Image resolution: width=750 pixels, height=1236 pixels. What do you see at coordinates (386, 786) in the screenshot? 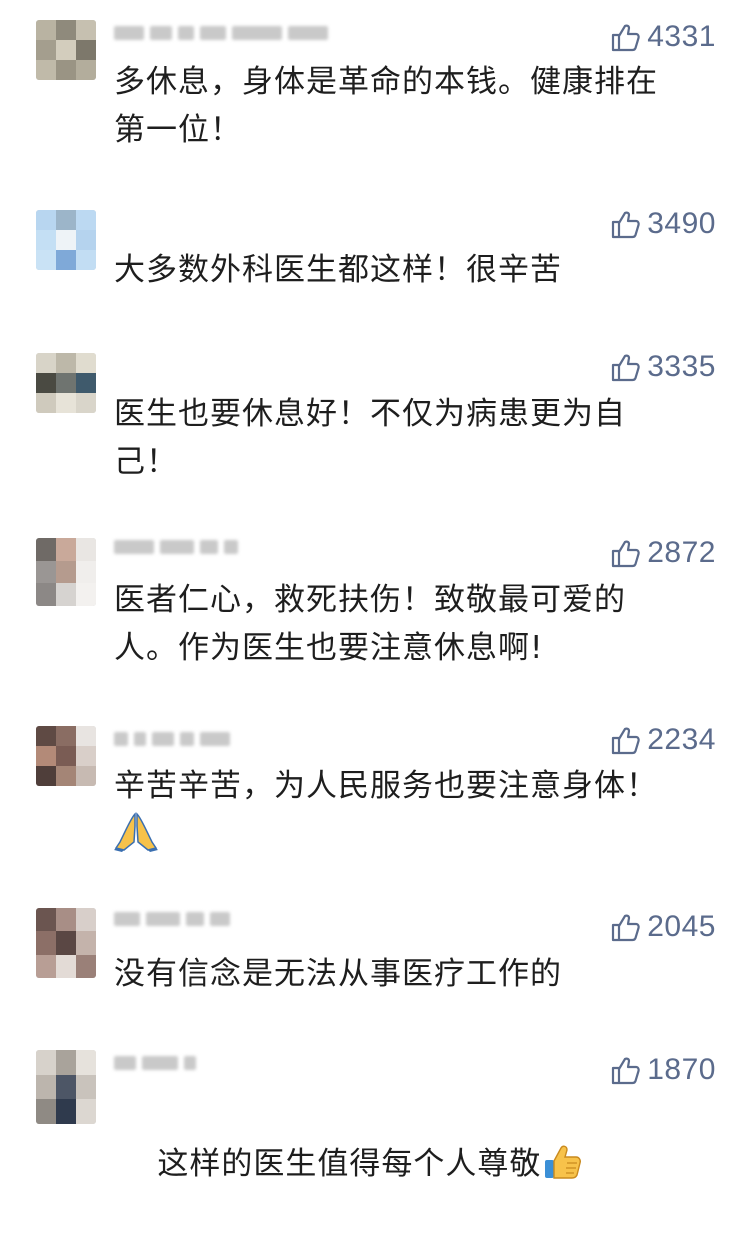
I see `comment-text: 辛苦辛苦，为人民服务也要注意身体！` at bounding box center [386, 786].